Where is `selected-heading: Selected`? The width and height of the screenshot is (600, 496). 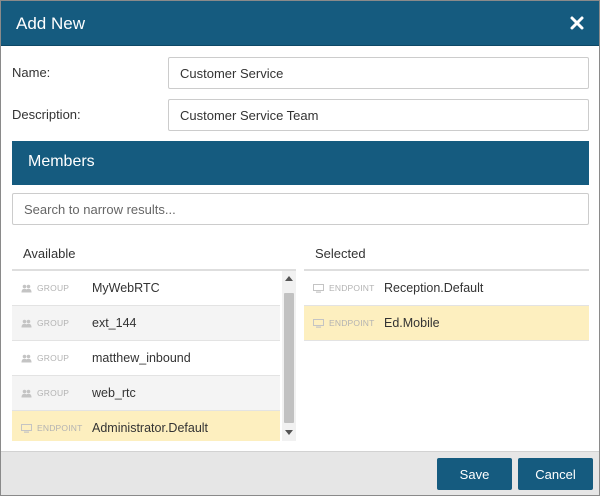 selected-heading: Selected is located at coordinates (340, 253).